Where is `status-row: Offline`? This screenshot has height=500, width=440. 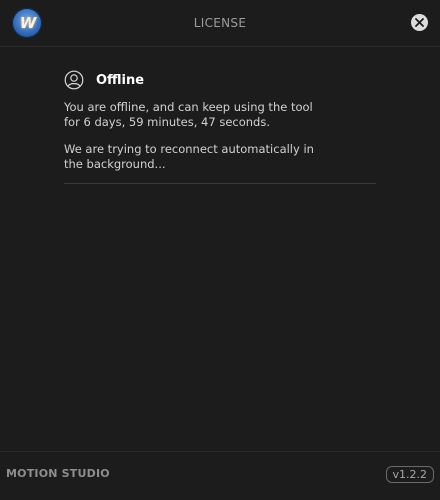
status-row: Offline is located at coordinates (220, 80).